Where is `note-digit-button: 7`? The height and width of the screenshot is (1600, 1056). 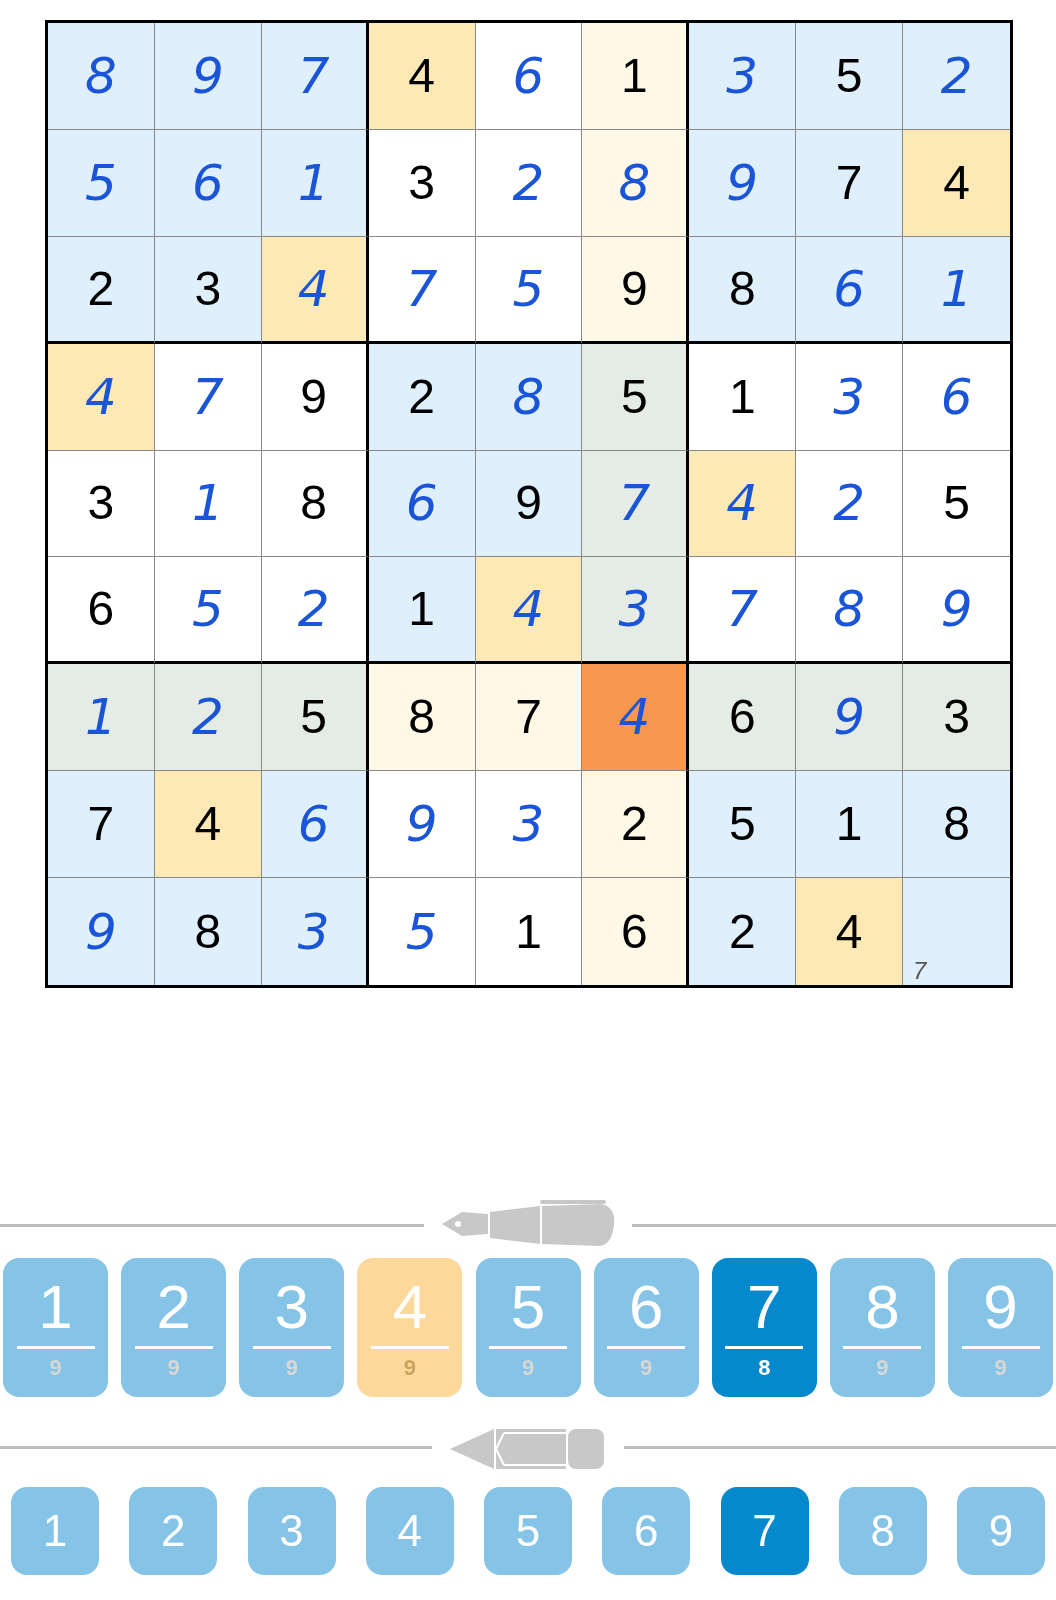
note-digit-button: 7 is located at coordinates (764, 1531).